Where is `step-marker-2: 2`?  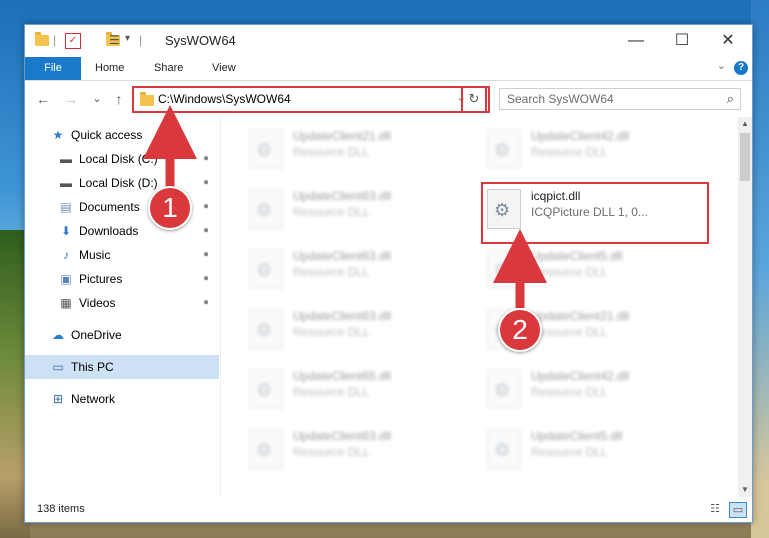 step-marker-2: 2 is located at coordinates (520, 330).